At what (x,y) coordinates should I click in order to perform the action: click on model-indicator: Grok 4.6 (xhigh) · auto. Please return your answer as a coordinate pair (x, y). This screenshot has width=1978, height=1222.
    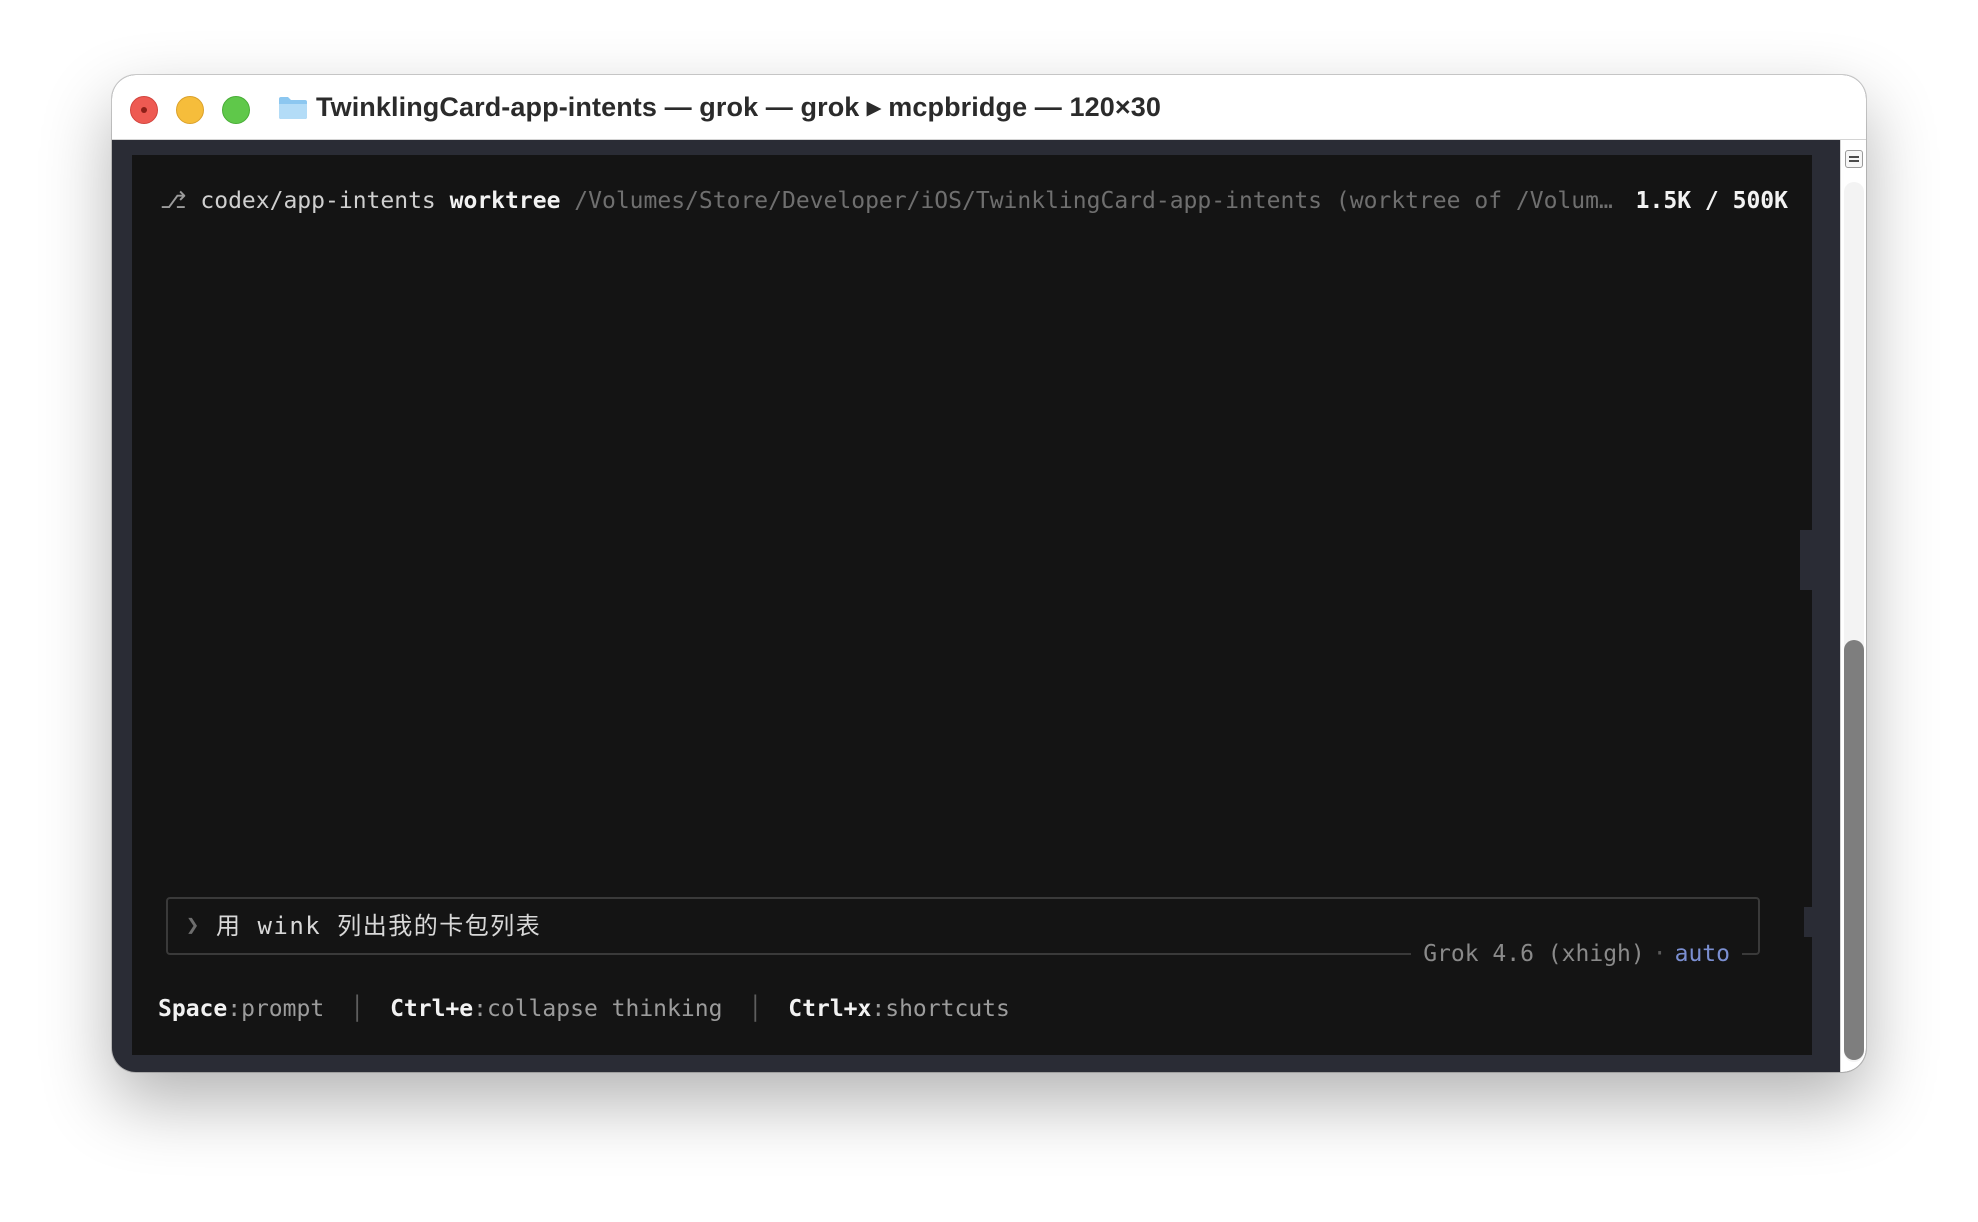
    Looking at the image, I should click on (1576, 954).